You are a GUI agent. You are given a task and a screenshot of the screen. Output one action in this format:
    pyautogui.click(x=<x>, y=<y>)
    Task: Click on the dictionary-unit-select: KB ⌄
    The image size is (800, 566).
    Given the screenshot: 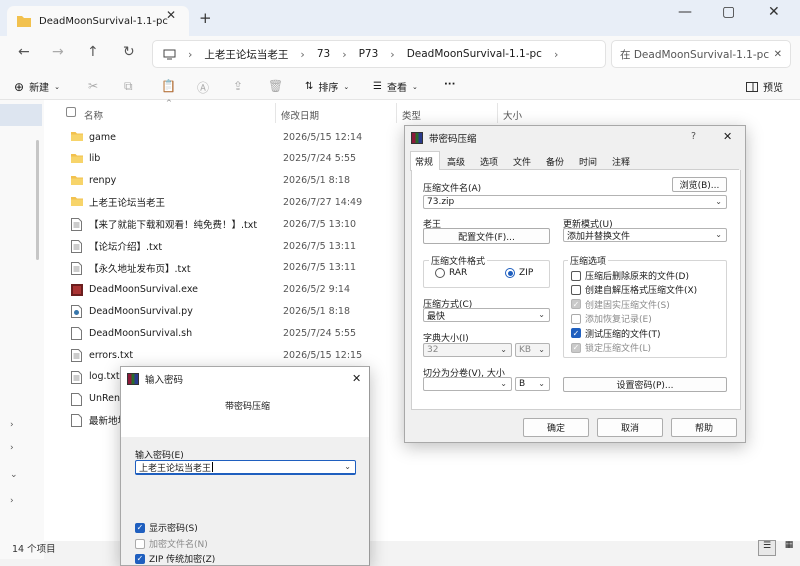 What is the action you would take?
    pyautogui.click(x=532, y=350)
    